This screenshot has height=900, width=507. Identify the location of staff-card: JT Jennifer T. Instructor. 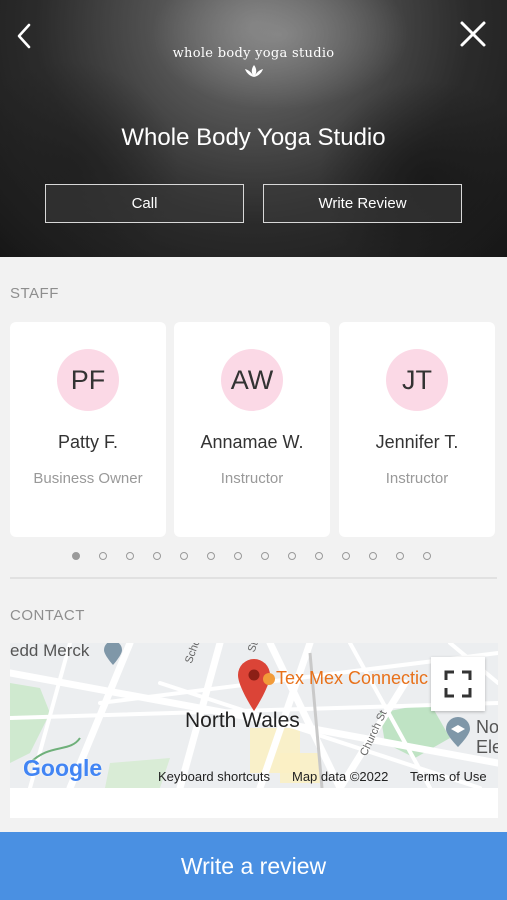
(417, 429).